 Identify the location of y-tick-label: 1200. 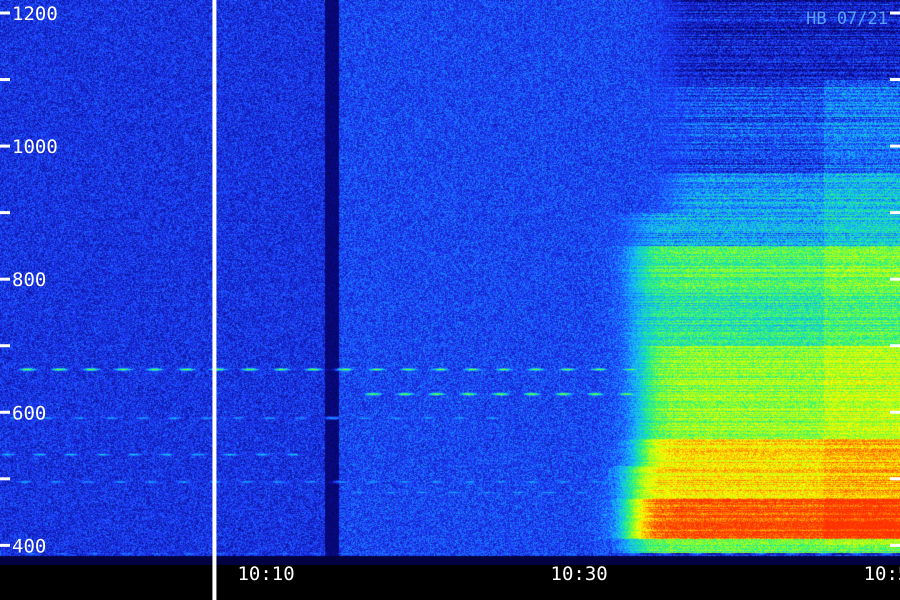
(35, 14).